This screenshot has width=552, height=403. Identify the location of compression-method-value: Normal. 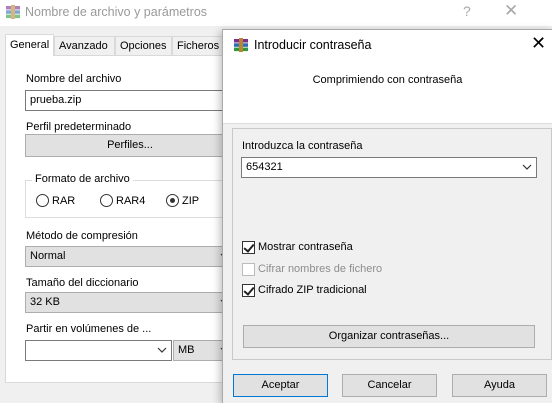
(48, 256).